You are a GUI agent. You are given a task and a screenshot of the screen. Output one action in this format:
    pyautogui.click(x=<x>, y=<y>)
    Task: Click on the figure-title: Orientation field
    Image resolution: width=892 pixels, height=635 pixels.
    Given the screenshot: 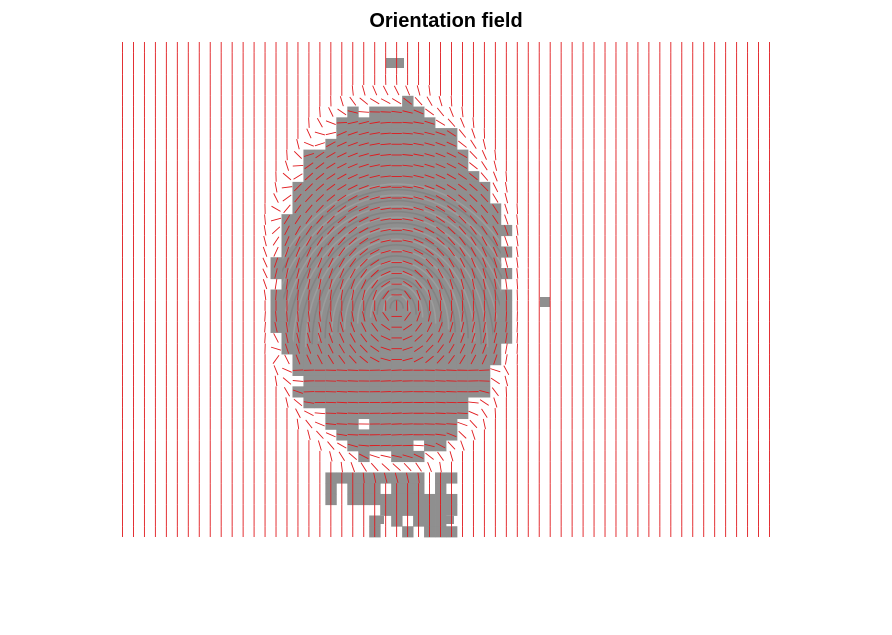 What is the action you would take?
    pyautogui.click(x=445, y=21)
    